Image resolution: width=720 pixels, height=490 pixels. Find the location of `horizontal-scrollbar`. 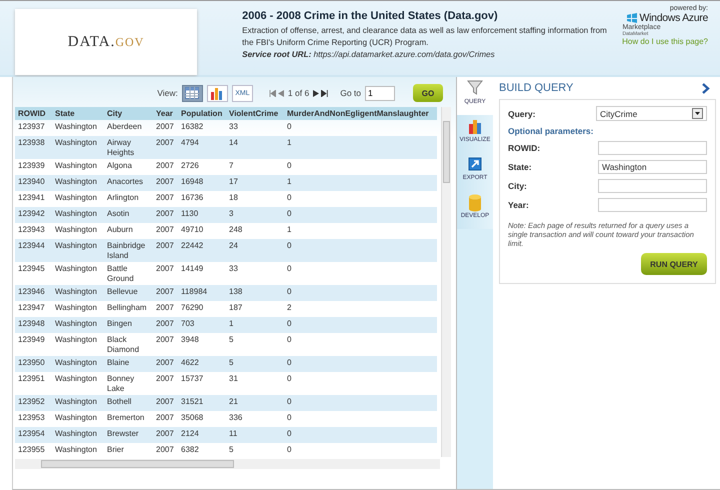

horizontal-scrollbar is located at coordinates (227, 464).